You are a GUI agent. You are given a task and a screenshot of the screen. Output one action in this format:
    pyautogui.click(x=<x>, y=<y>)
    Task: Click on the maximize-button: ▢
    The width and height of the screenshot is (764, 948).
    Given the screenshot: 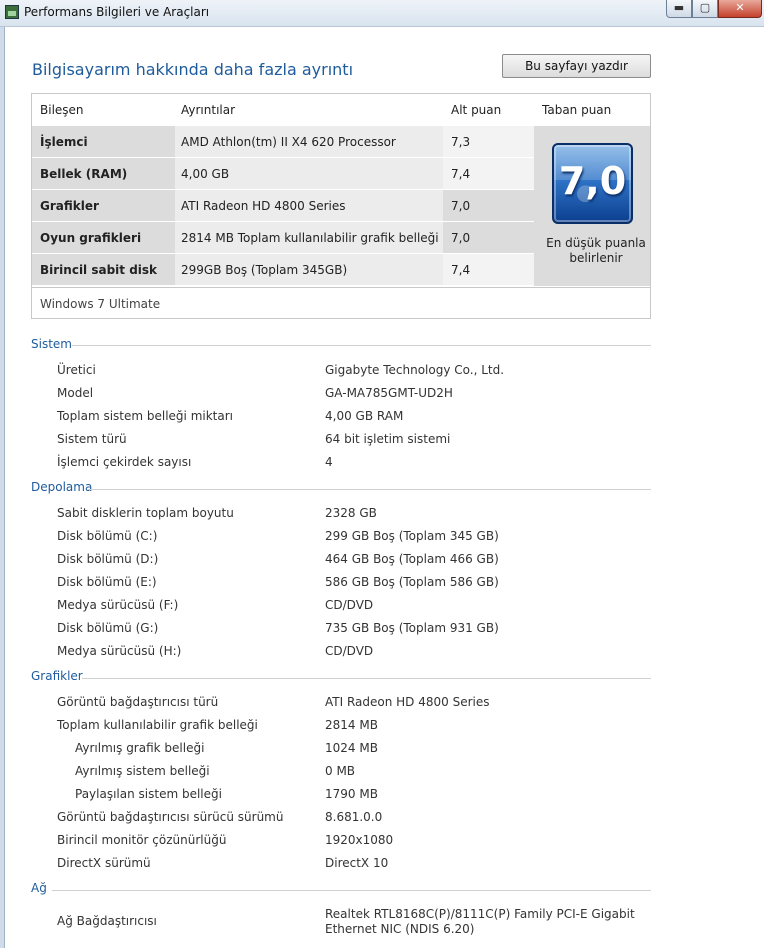 What is the action you would take?
    pyautogui.click(x=705, y=9)
    